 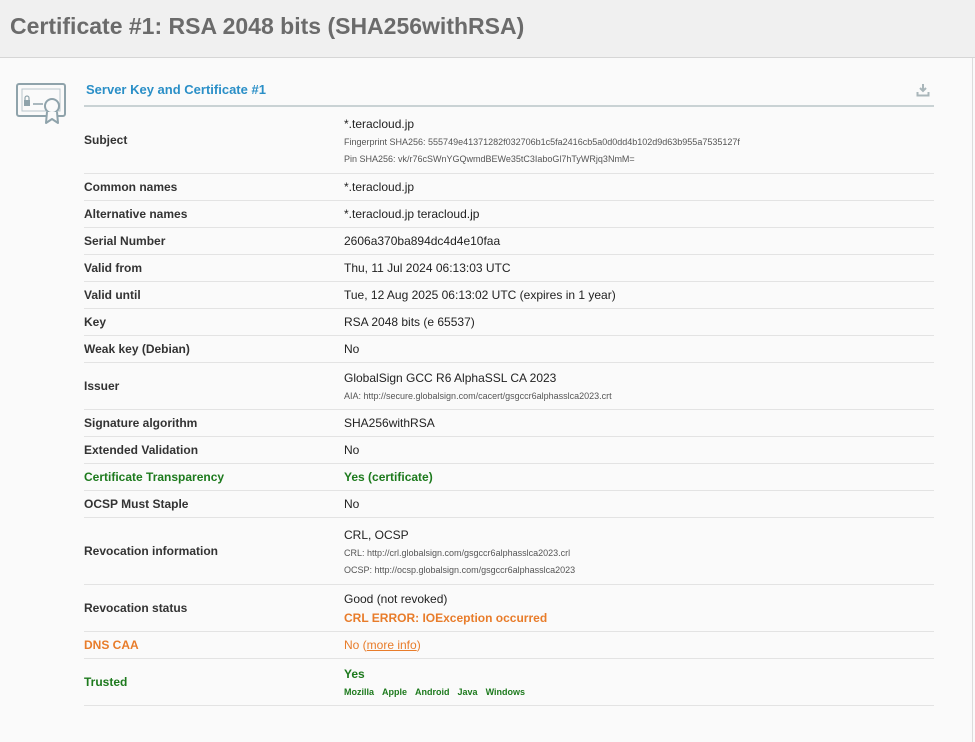 What do you see at coordinates (95, 322) in the screenshot?
I see `key-label: Key` at bounding box center [95, 322].